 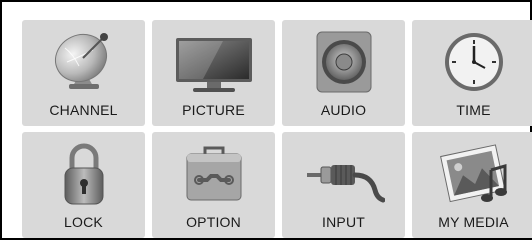 I want to click on menu-label-picture: PICTURE, so click(x=213, y=110).